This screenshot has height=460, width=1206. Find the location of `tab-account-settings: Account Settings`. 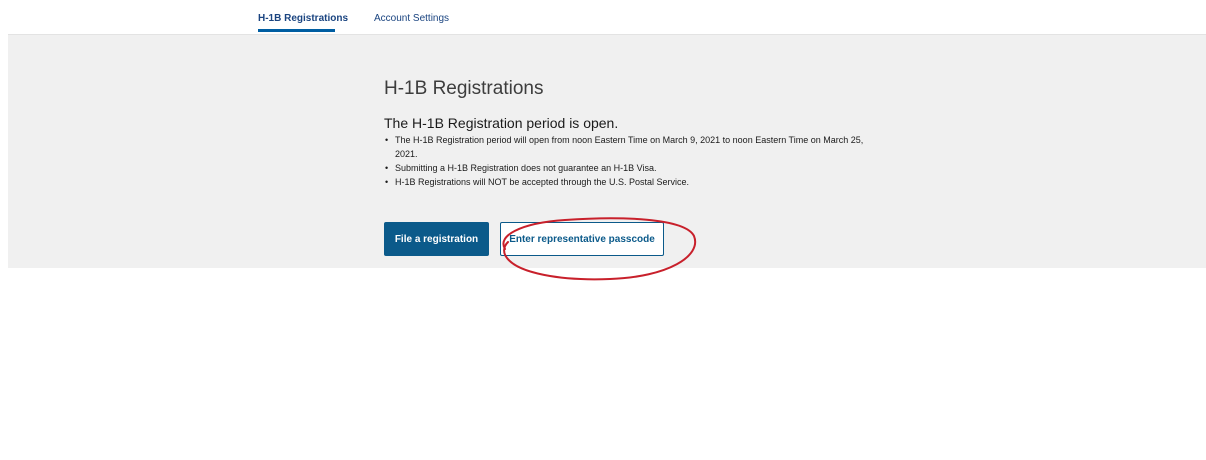

tab-account-settings: Account Settings is located at coordinates (411, 18).